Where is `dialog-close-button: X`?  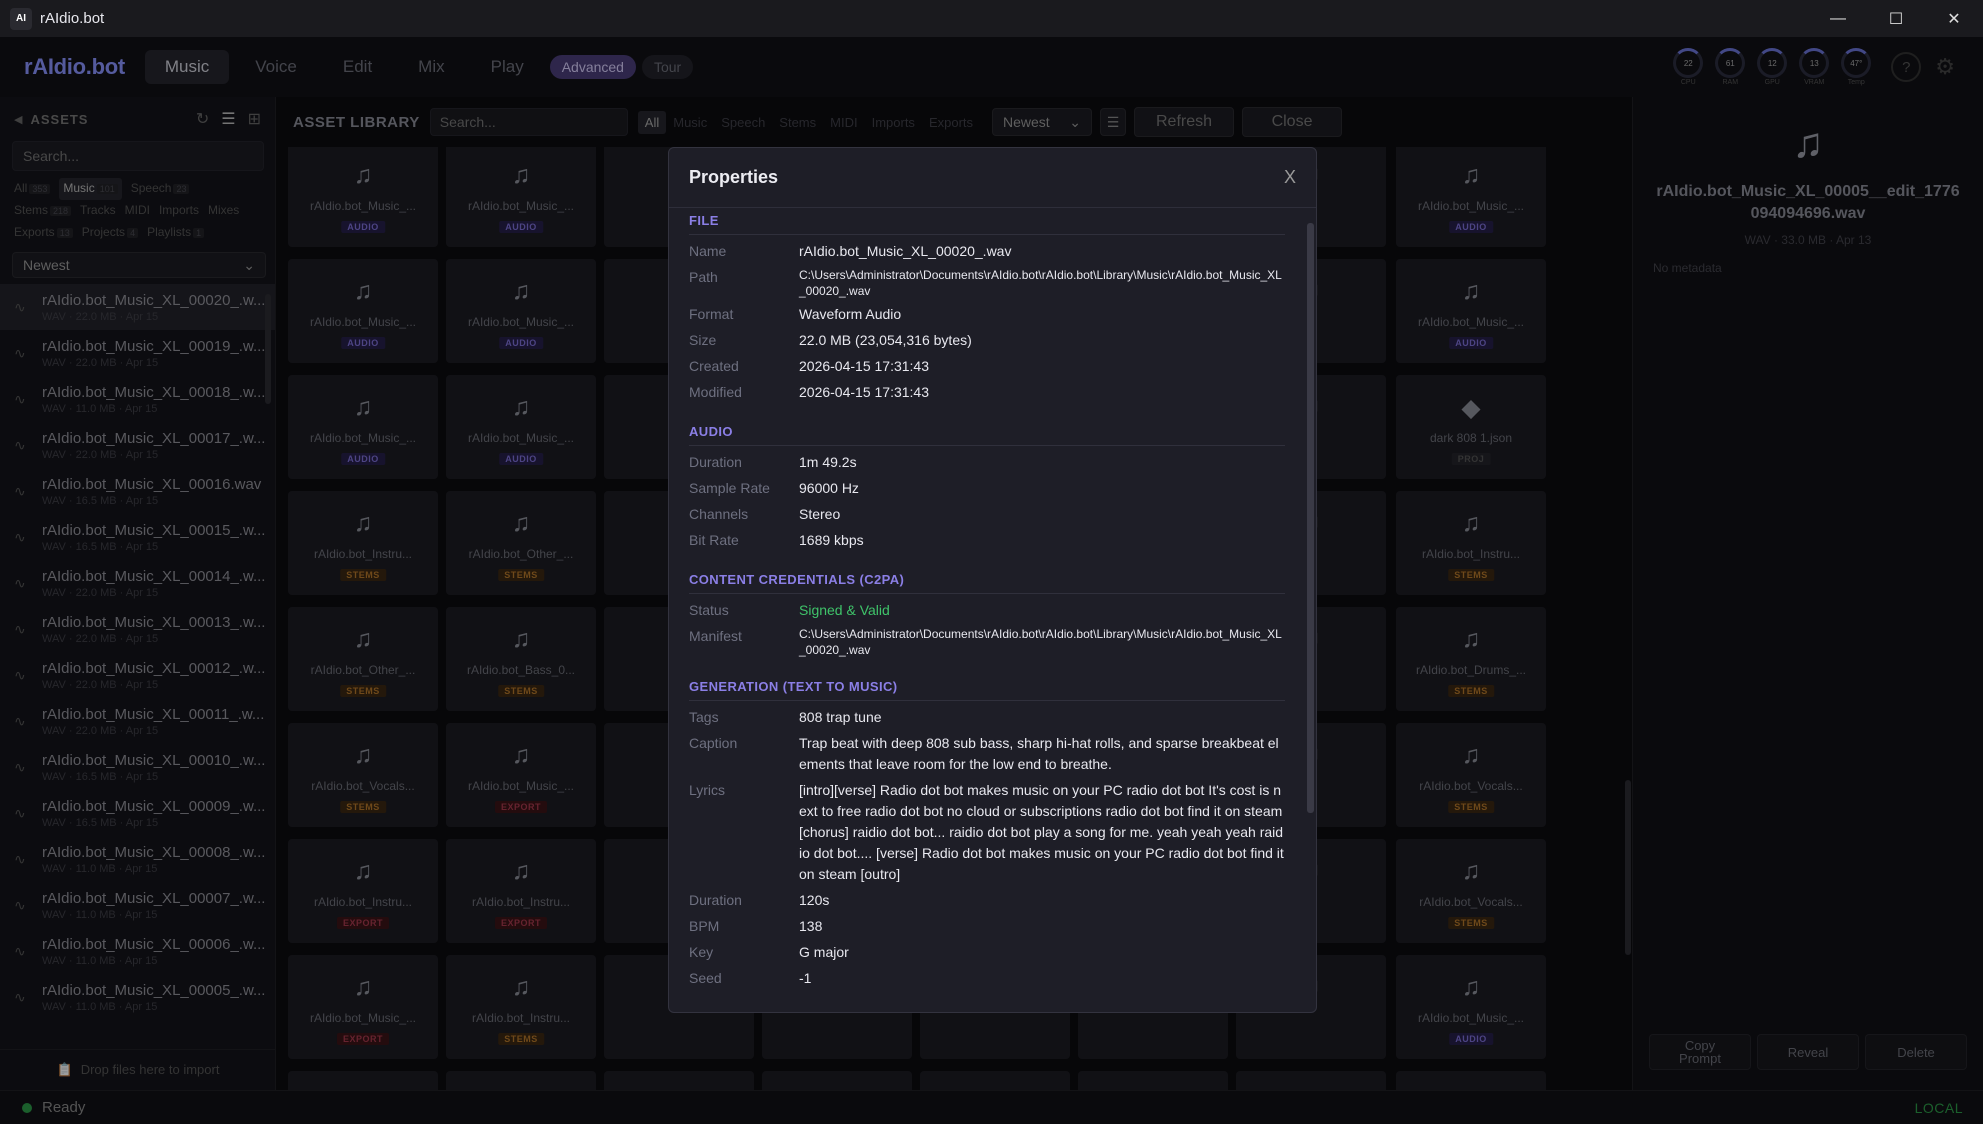 dialog-close-button: X is located at coordinates (1290, 177).